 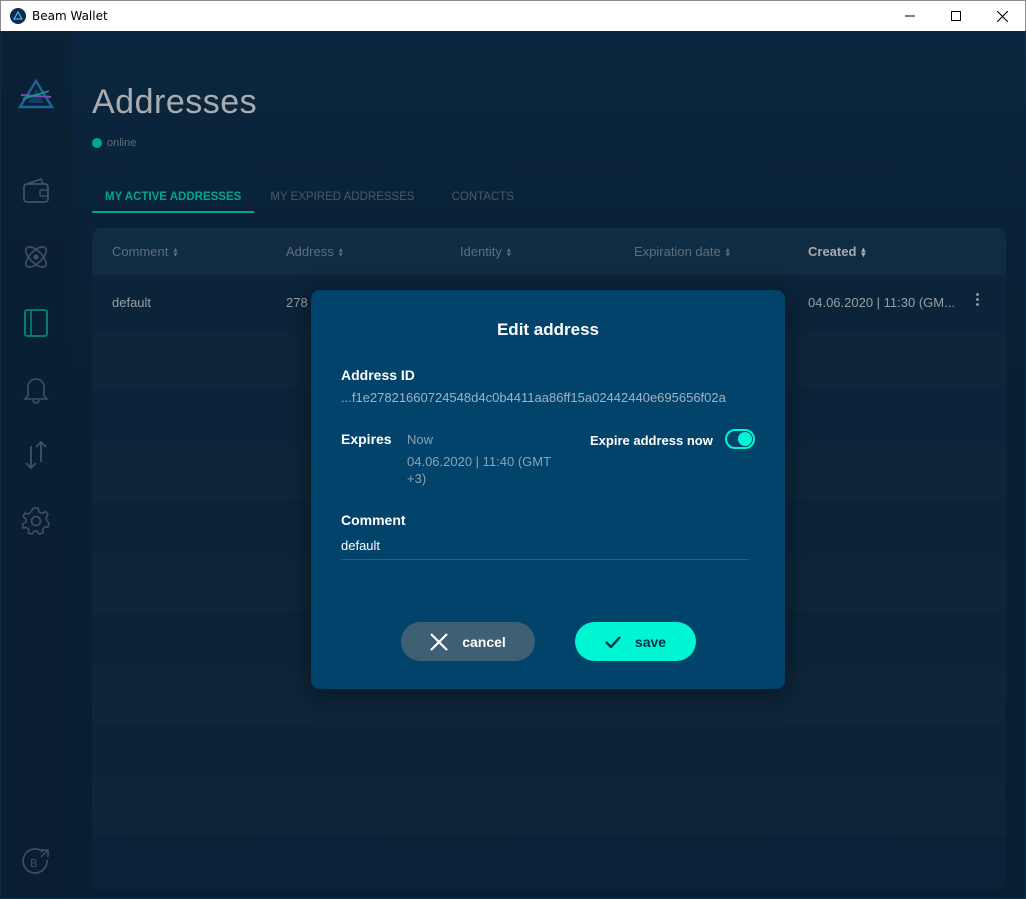 I want to click on cancel-label: cancel, so click(x=484, y=641).